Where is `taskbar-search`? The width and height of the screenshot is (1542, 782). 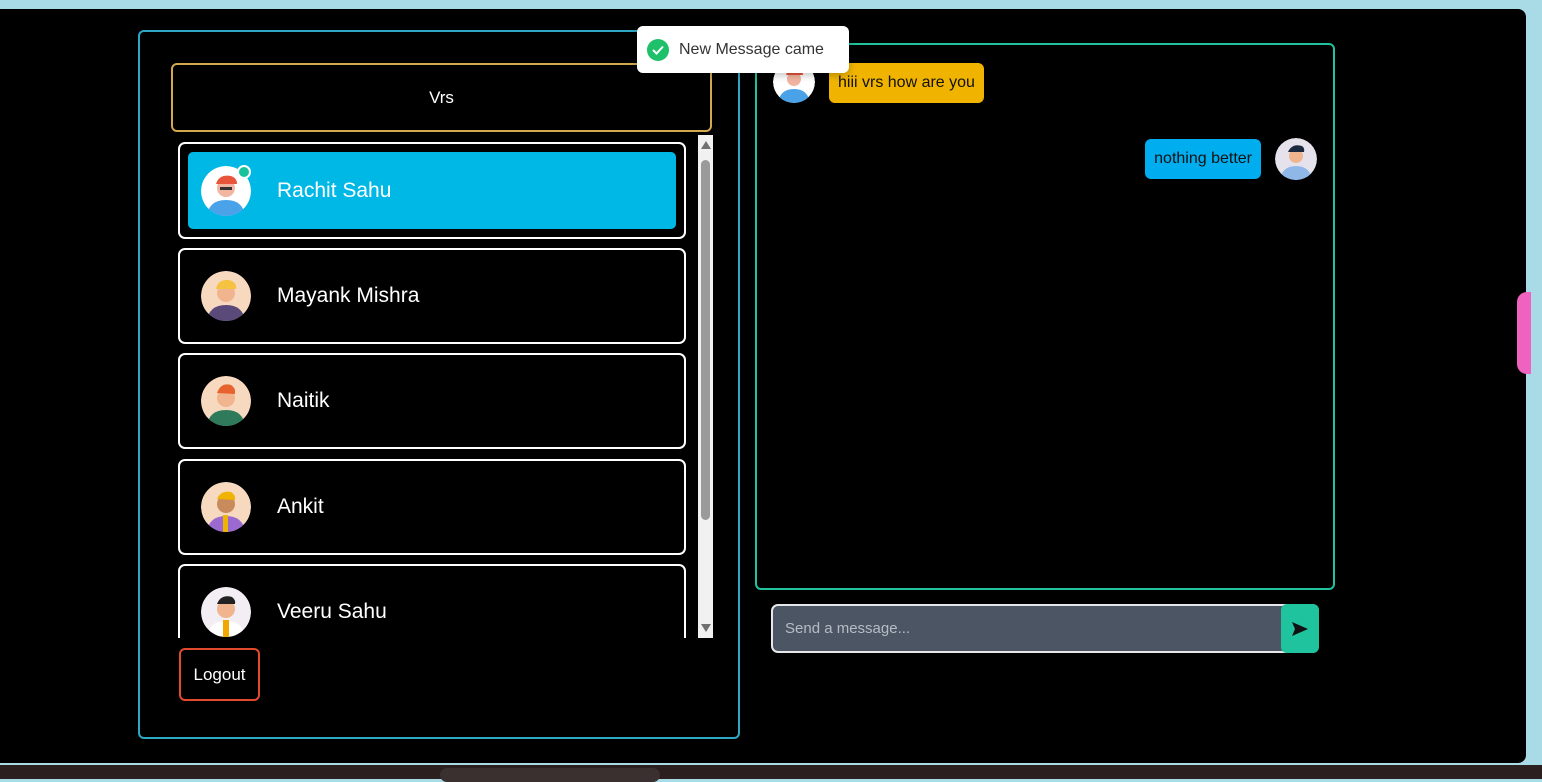 taskbar-search is located at coordinates (550, 775).